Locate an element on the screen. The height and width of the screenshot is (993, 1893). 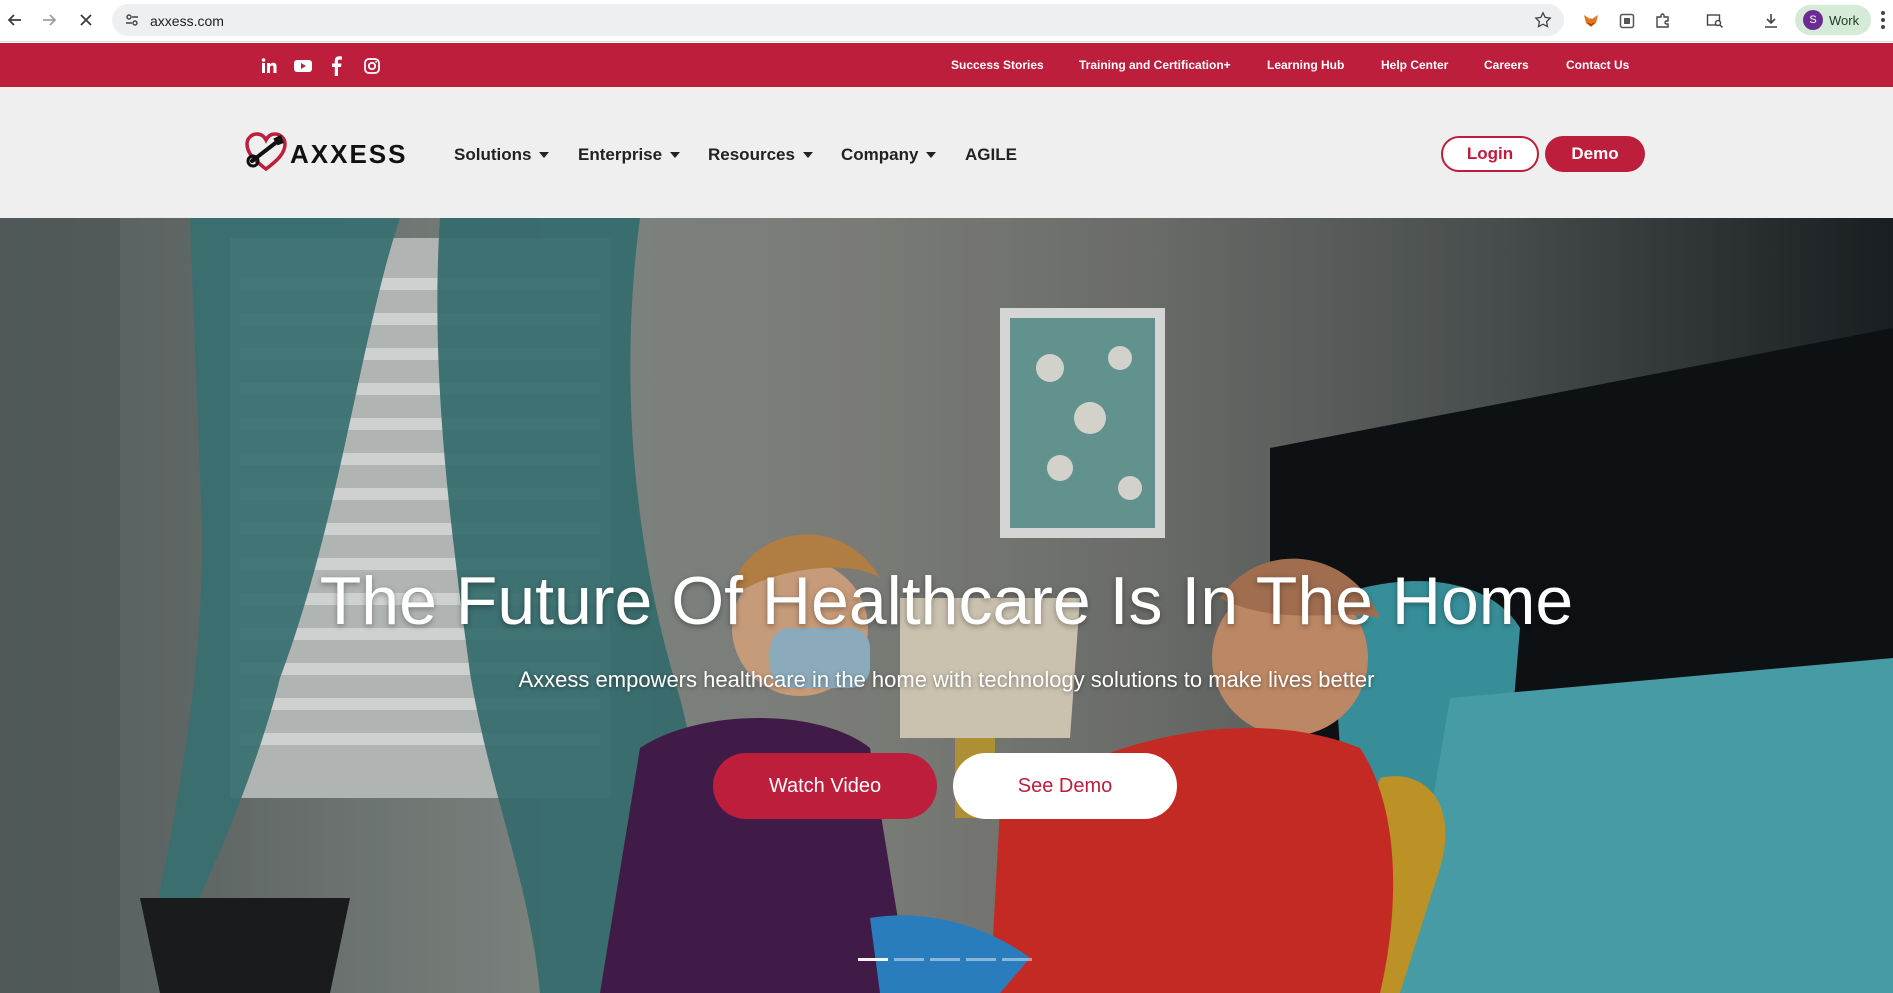
toplink-help-center: Help Center is located at coordinates (1414, 65).